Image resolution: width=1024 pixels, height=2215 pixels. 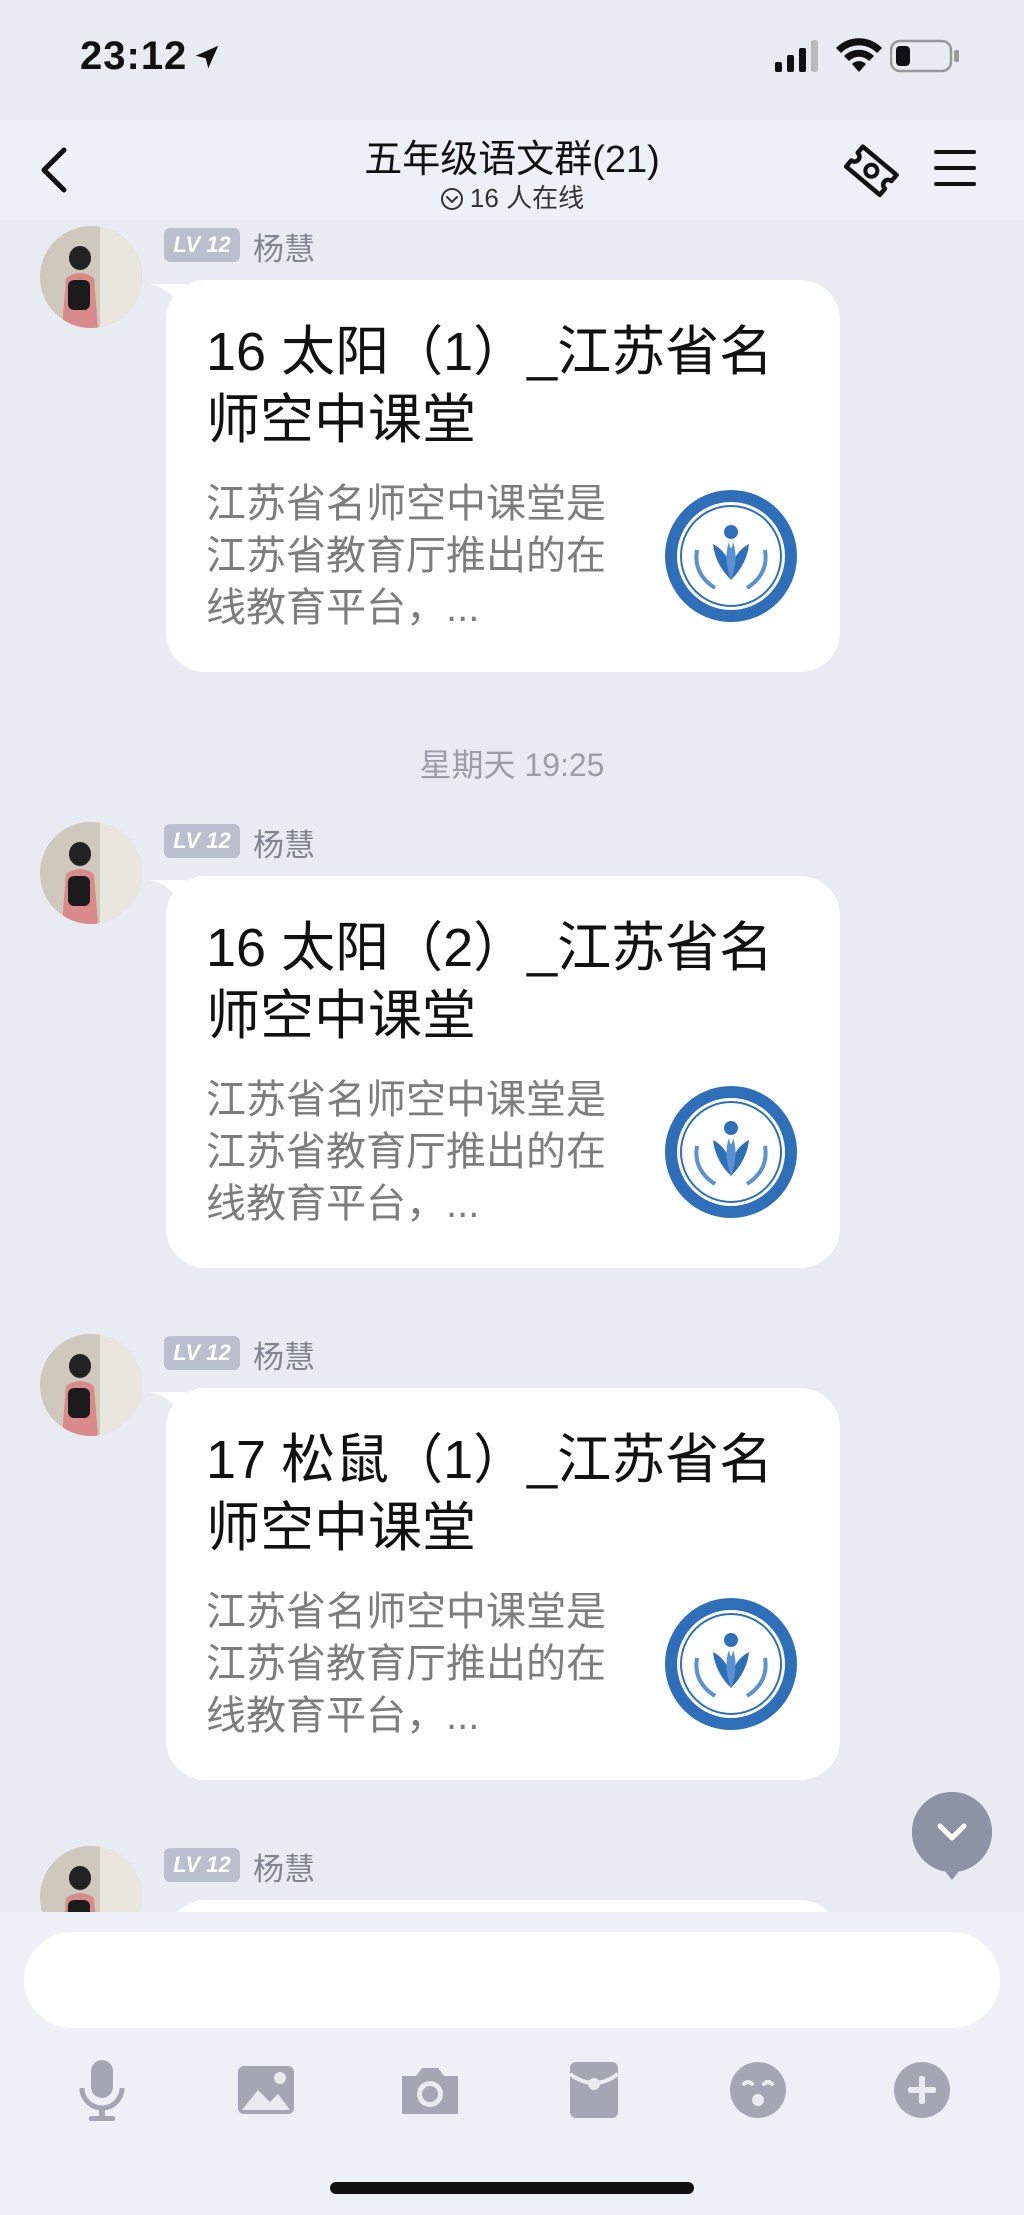 I want to click on online-count: 16 人在线, so click(x=527, y=198).